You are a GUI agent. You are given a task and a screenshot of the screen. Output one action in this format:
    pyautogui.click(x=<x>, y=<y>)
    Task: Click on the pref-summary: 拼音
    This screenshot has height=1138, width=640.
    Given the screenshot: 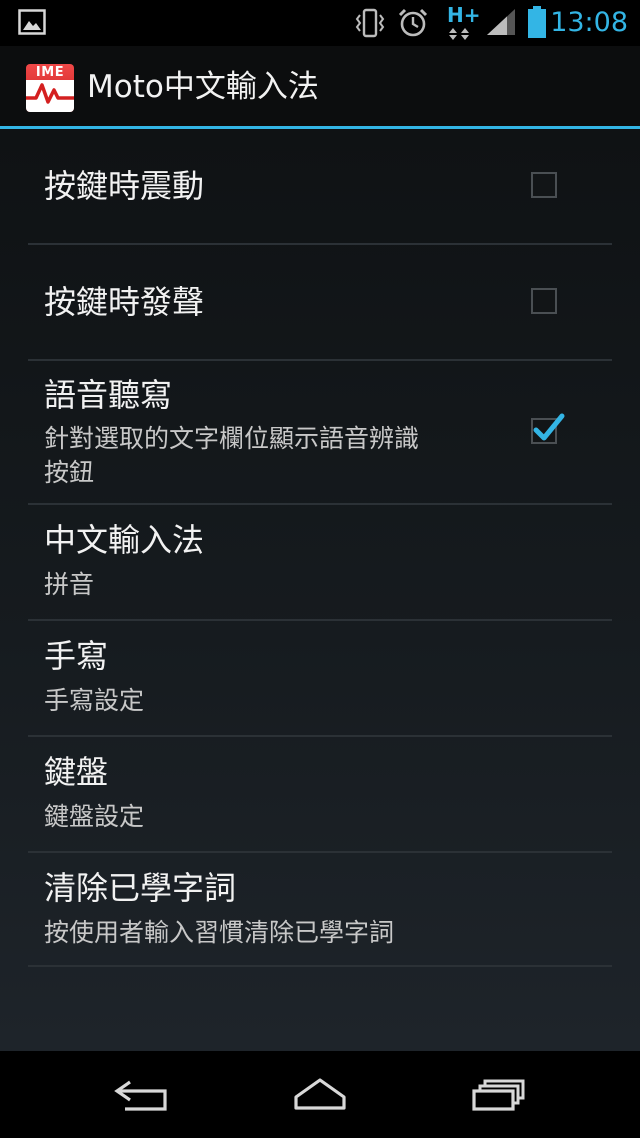 What is the action you would take?
    pyautogui.click(x=69, y=584)
    